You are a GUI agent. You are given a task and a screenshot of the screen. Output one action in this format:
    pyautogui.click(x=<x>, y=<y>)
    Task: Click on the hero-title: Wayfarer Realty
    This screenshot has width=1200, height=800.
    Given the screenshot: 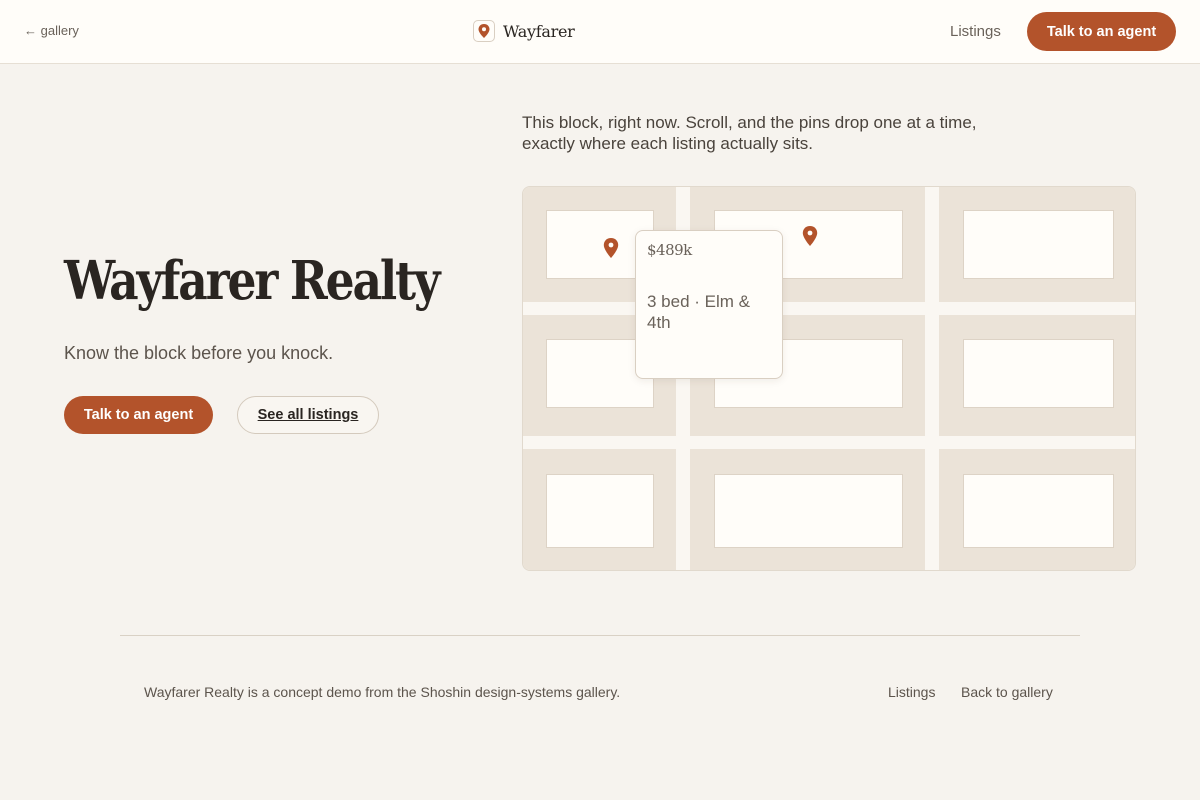 What is the action you would take?
    pyautogui.click(x=252, y=281)
    